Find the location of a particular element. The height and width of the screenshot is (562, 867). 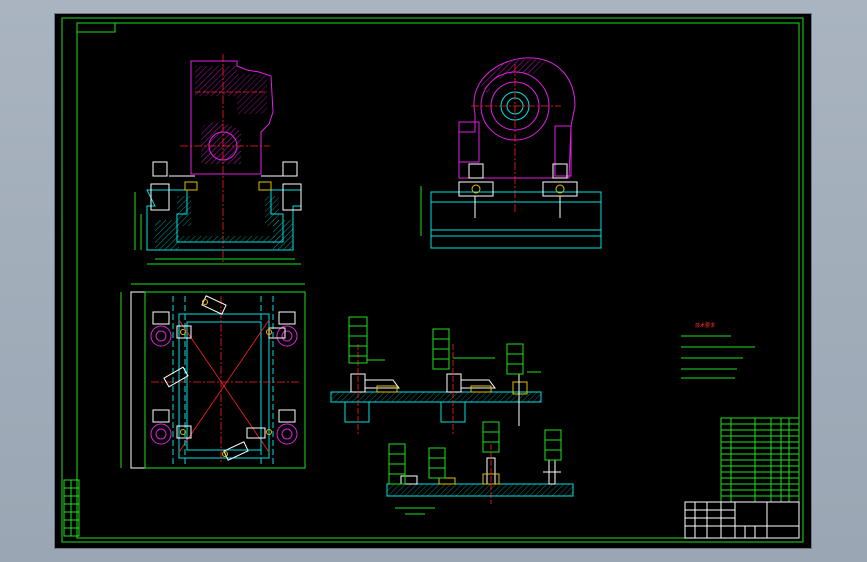

side-view is located at coordinates (511, 153).